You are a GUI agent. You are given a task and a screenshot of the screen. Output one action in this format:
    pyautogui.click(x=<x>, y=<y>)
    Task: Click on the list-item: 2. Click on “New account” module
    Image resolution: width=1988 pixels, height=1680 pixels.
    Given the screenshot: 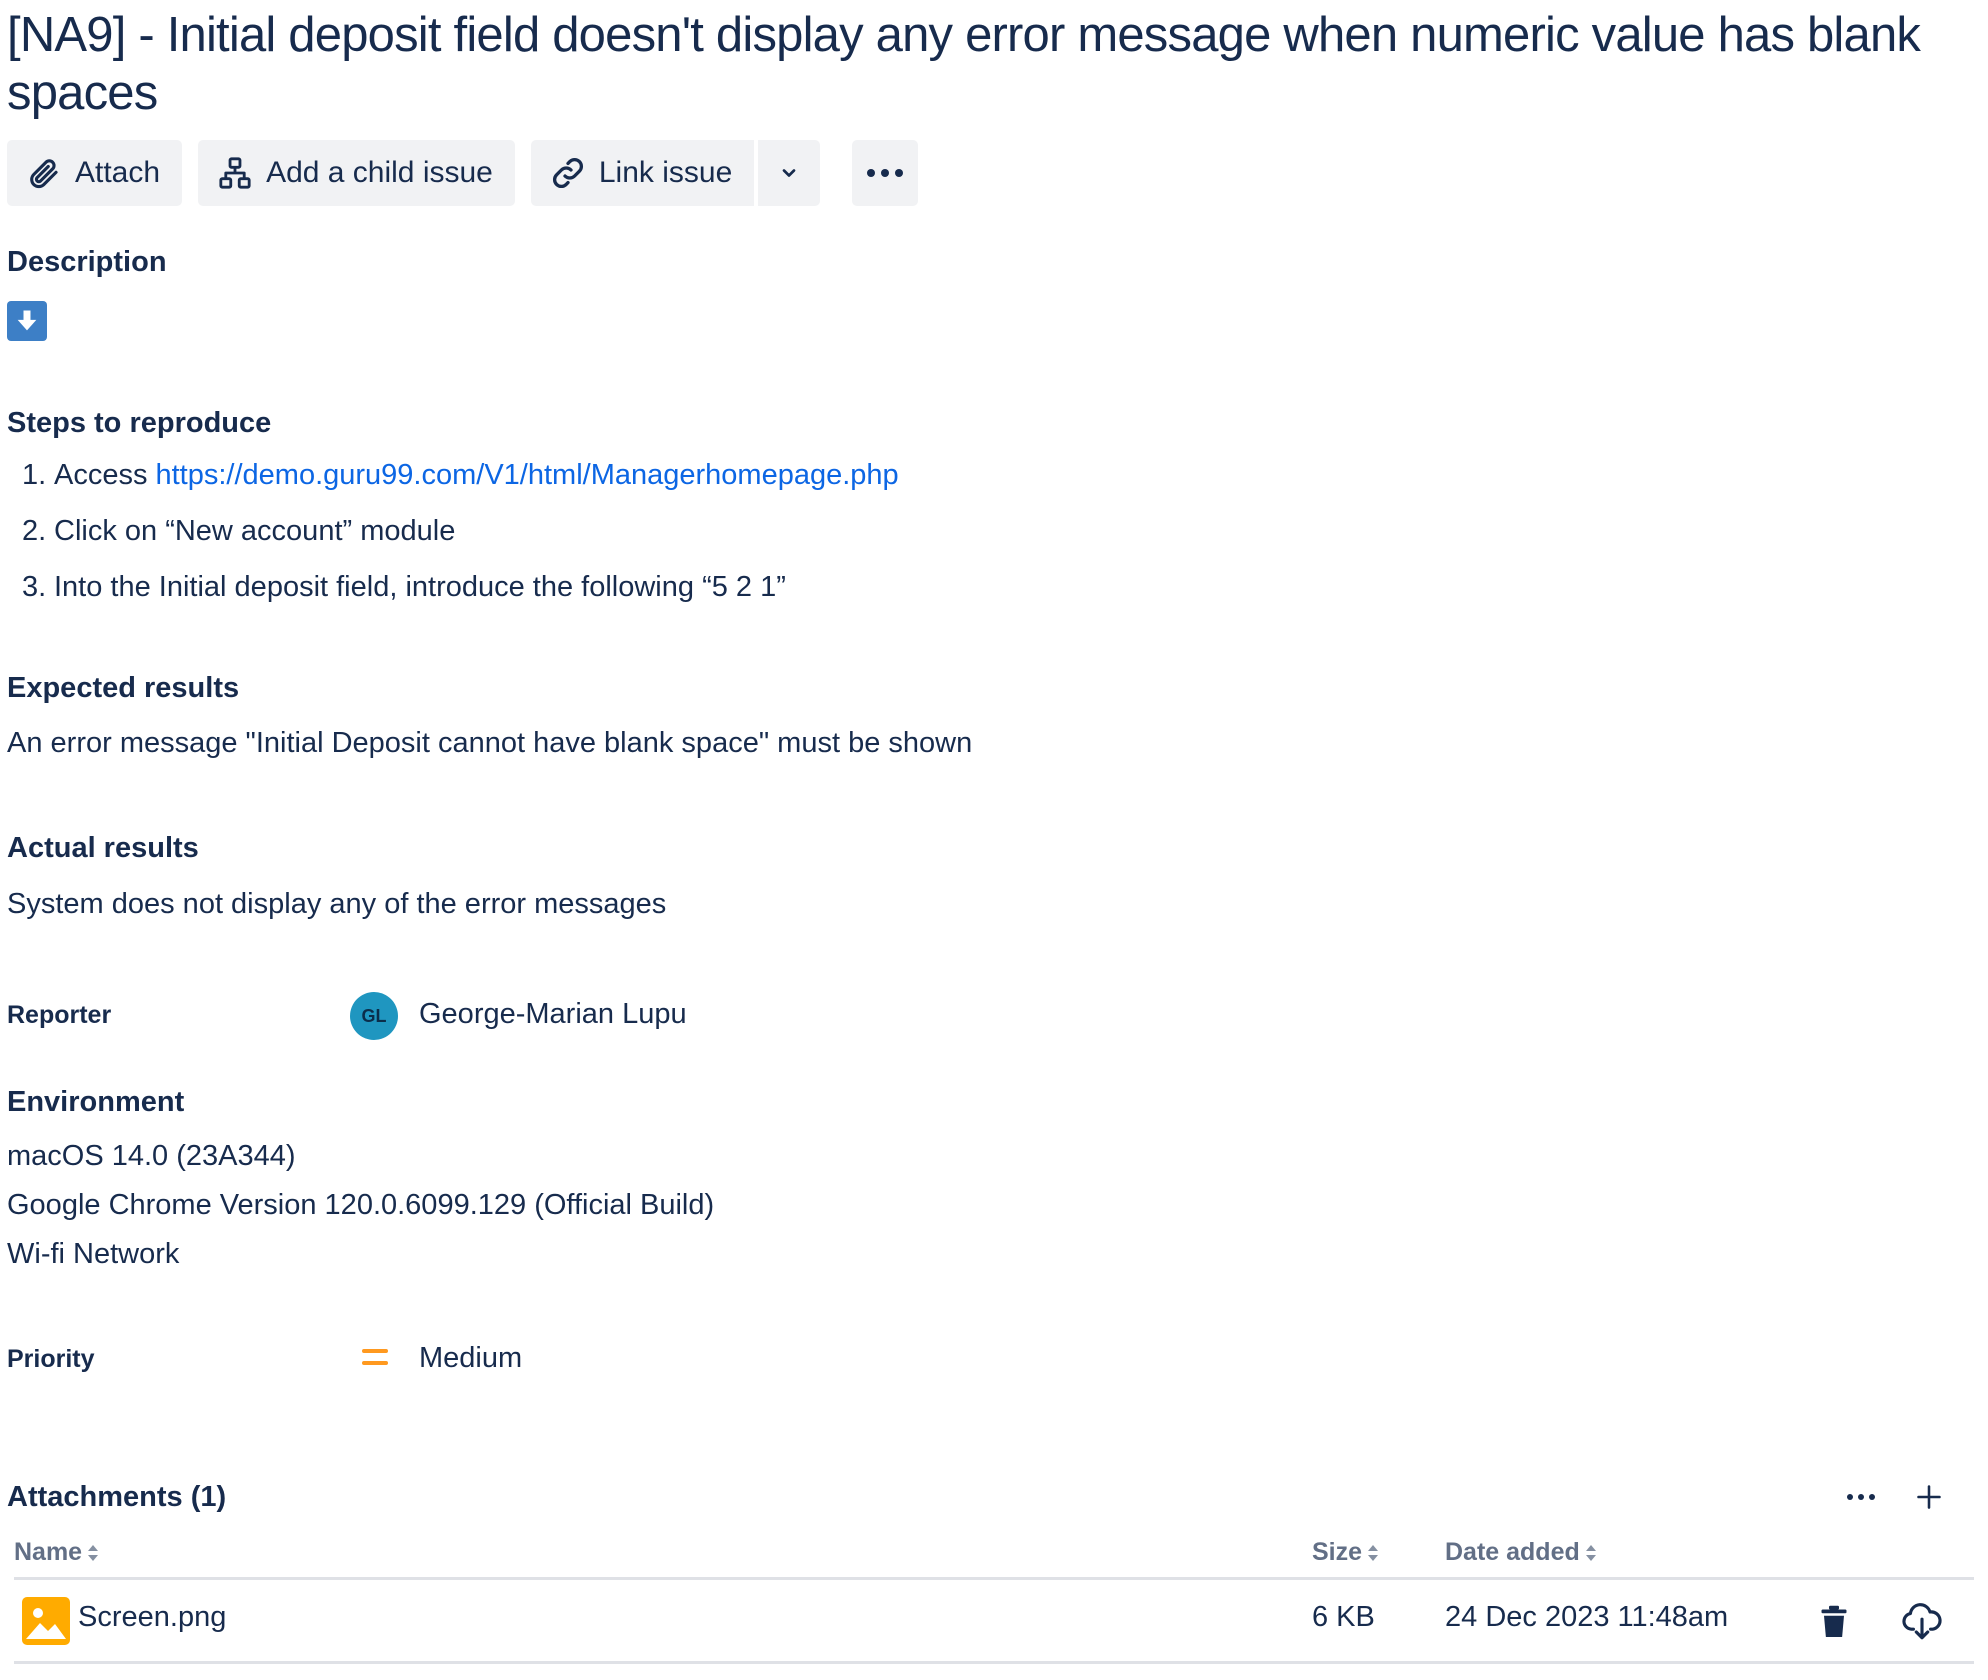 What is the action you would take?
    pyautogui.click(x=460, y=539)
    